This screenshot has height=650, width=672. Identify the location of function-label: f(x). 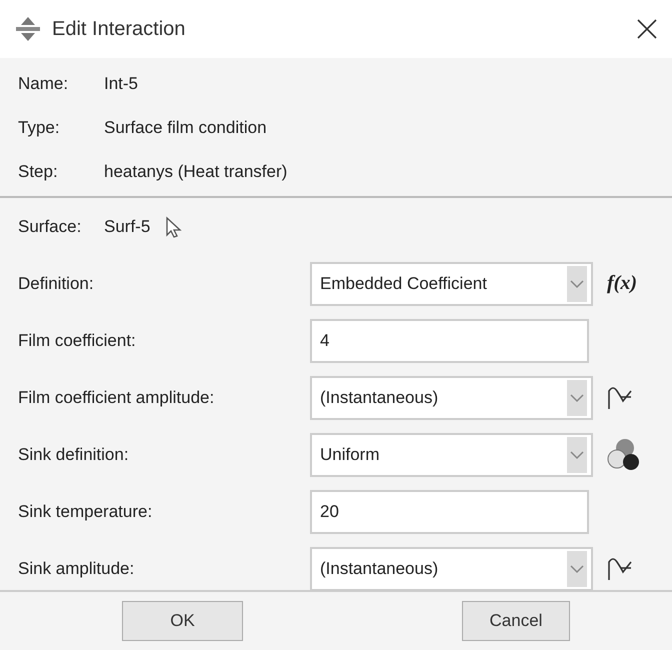
(622, 283).